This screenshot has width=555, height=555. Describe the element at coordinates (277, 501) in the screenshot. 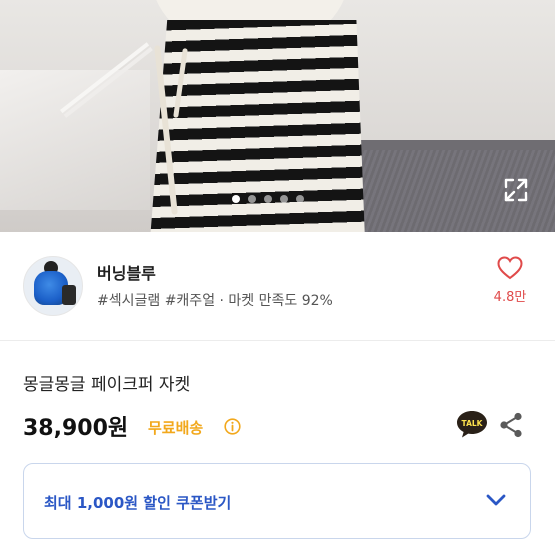

I see `coupon-button: 최대 1,000원 할인 쿠폰받기` at that location.